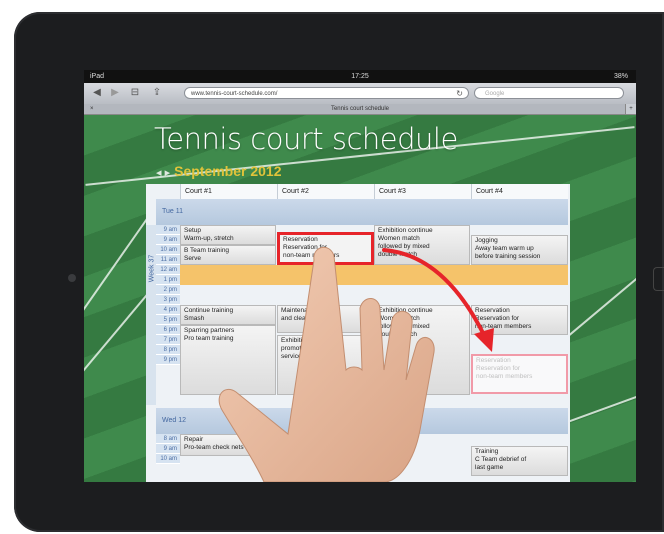  What do you see at coordinates (658, 279) in the screenshot?
I see `side-button` at bounding box center [658, 279].